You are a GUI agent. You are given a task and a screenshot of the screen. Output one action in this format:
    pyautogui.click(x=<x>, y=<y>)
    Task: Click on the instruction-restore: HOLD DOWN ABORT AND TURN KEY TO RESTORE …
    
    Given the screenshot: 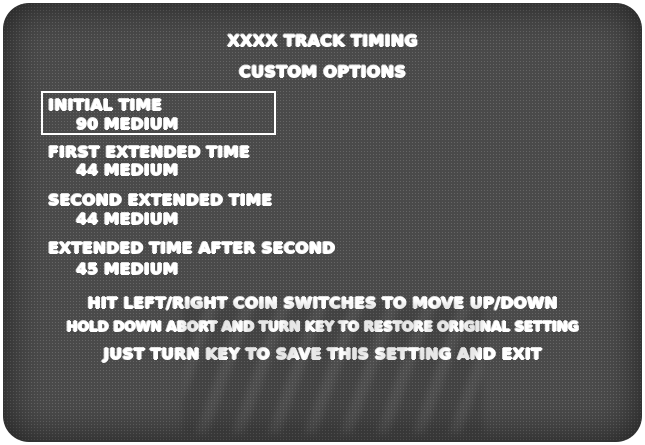 What is the action you would take?
    pyautogui.click(x=322, y=327)
    